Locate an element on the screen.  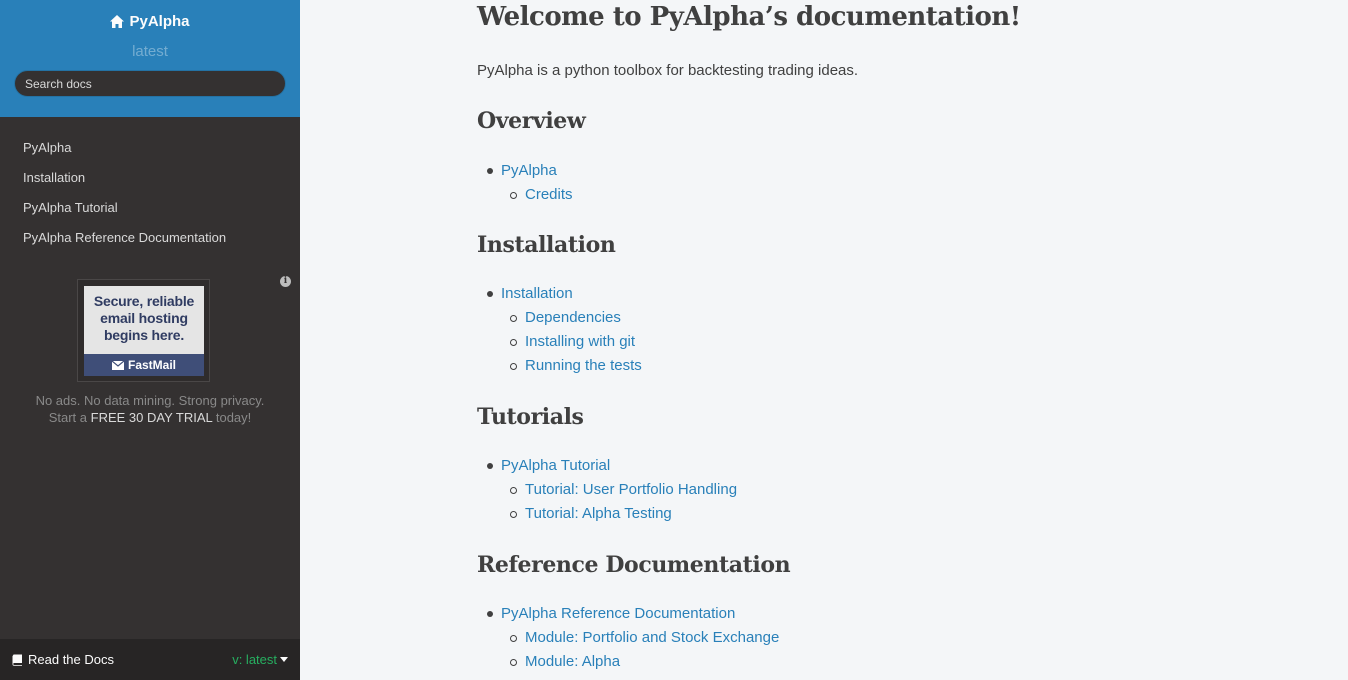
ad-line-2: email hosting is located at coordinates (144, 318).